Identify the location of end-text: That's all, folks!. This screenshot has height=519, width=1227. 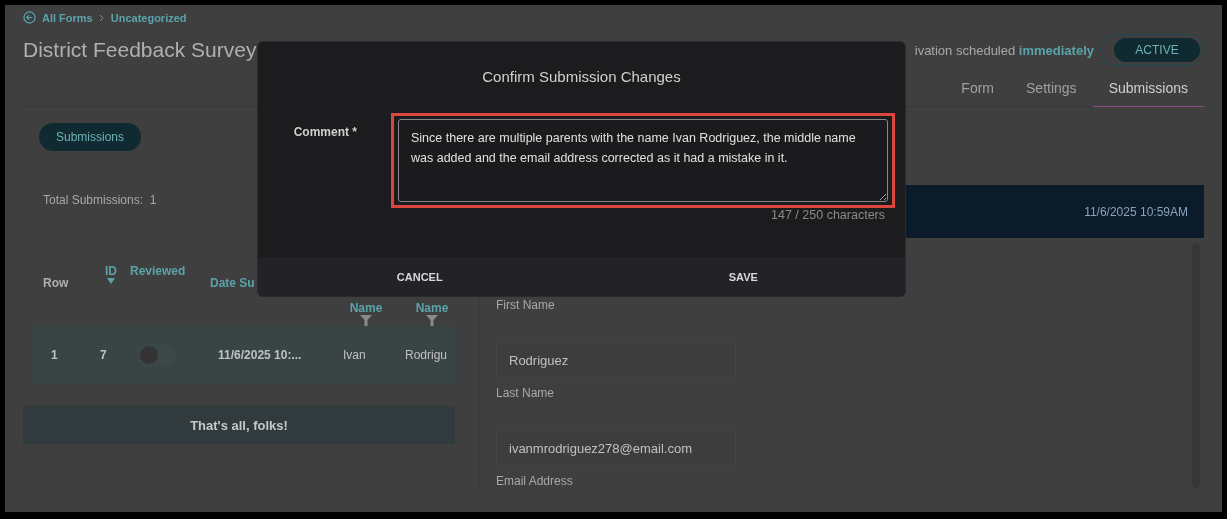
(239, 425).